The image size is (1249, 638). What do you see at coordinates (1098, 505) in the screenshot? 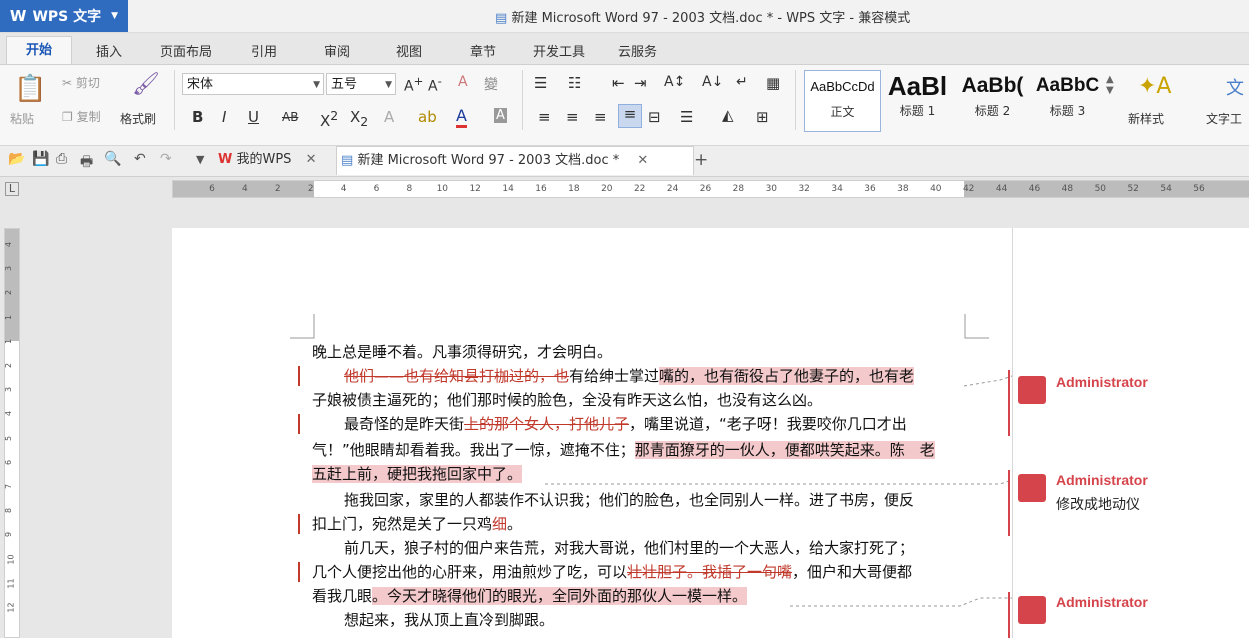
I see `comment-text: 修改成地动仪` at bounding box center [1098, 505].